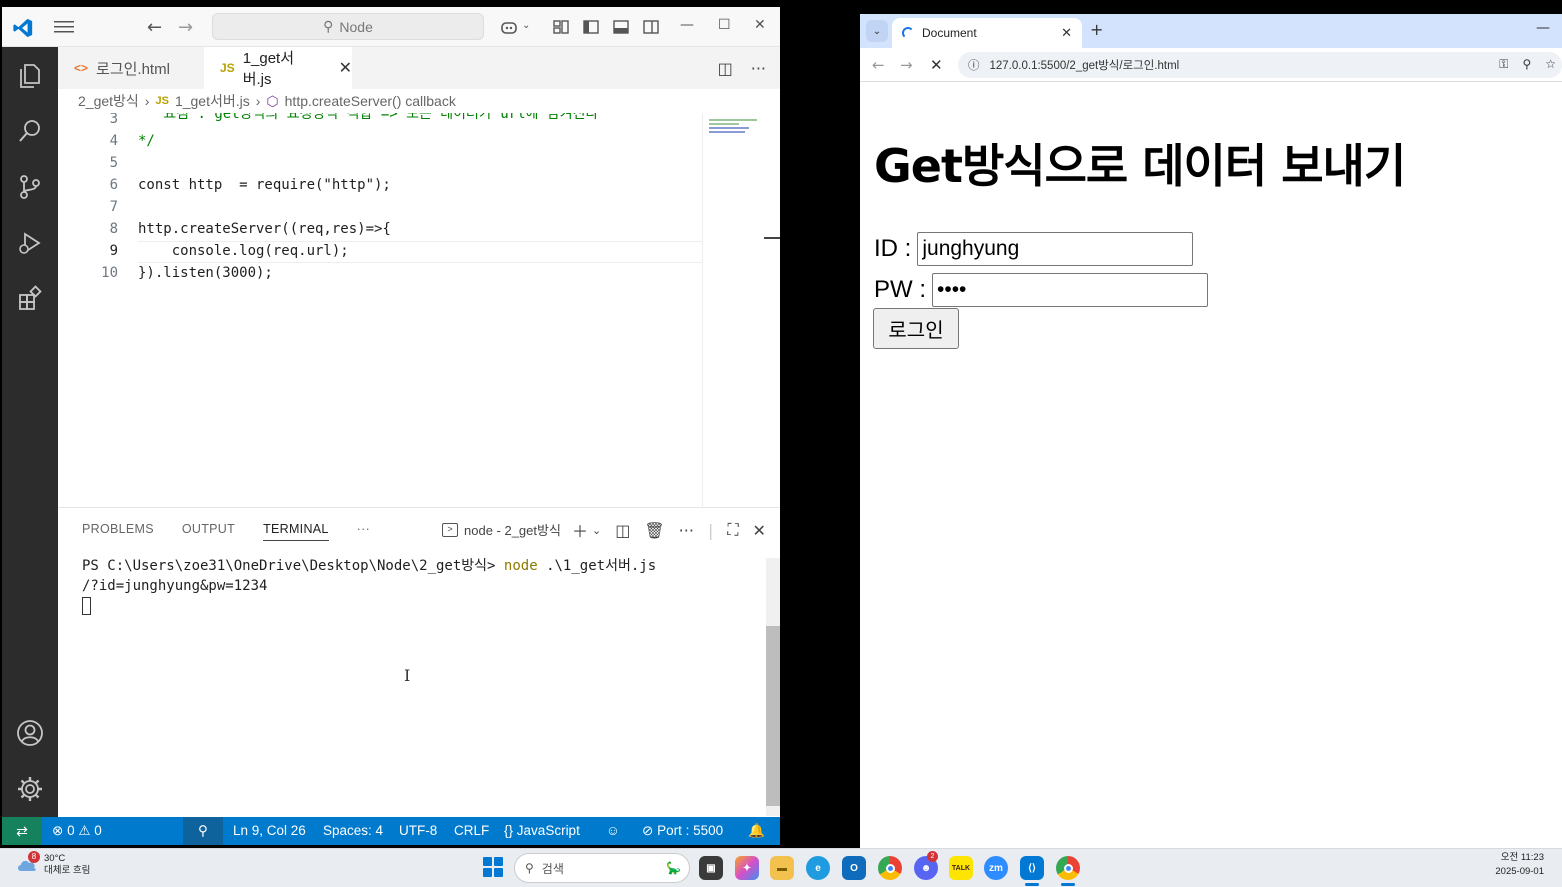  I want to click on pw-input, so click(1070, 290).